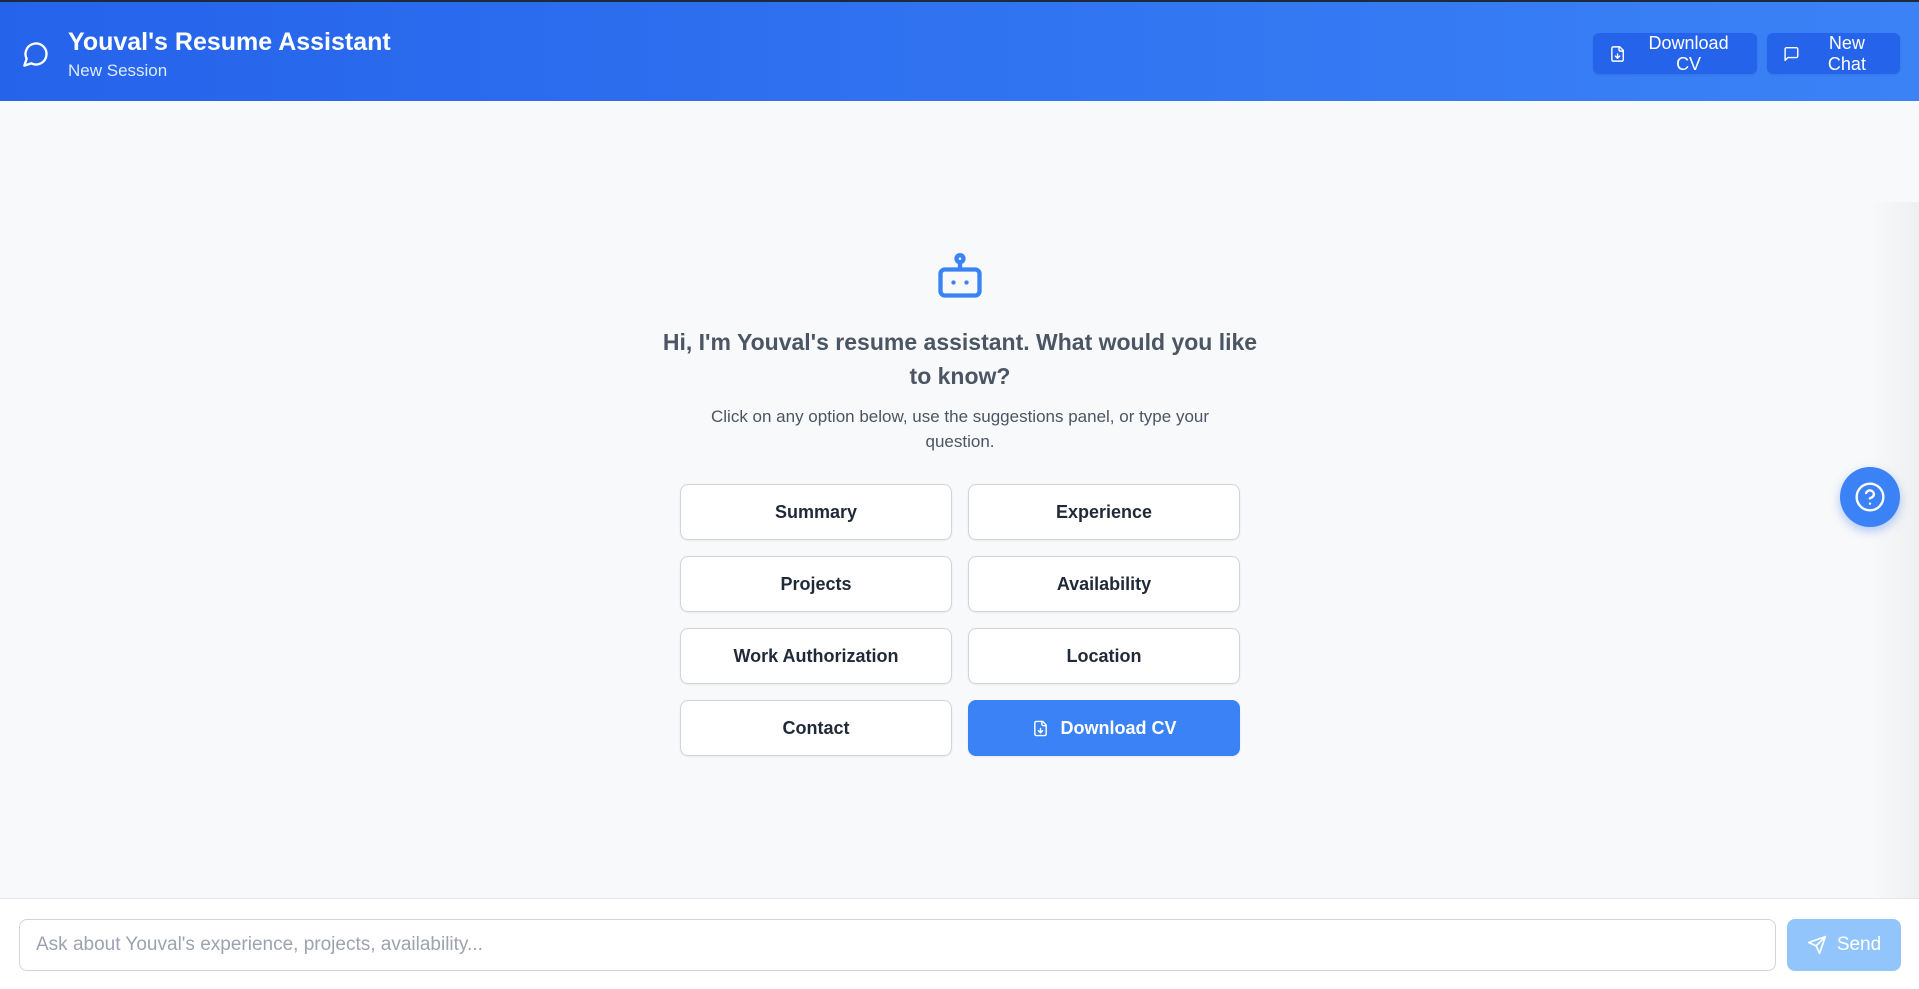 The image size is (1919, 989). Describe the element at coordinates (1118, 727) in the screenshot. I see `option-download-cv-label: Download CV` at that location.